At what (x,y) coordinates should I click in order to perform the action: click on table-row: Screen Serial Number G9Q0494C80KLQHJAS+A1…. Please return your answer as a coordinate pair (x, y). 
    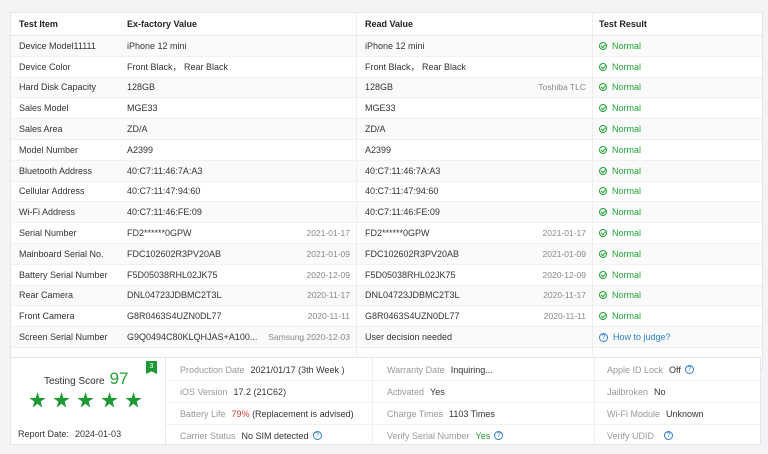
    Looking at the image, I should click on (386, 337).